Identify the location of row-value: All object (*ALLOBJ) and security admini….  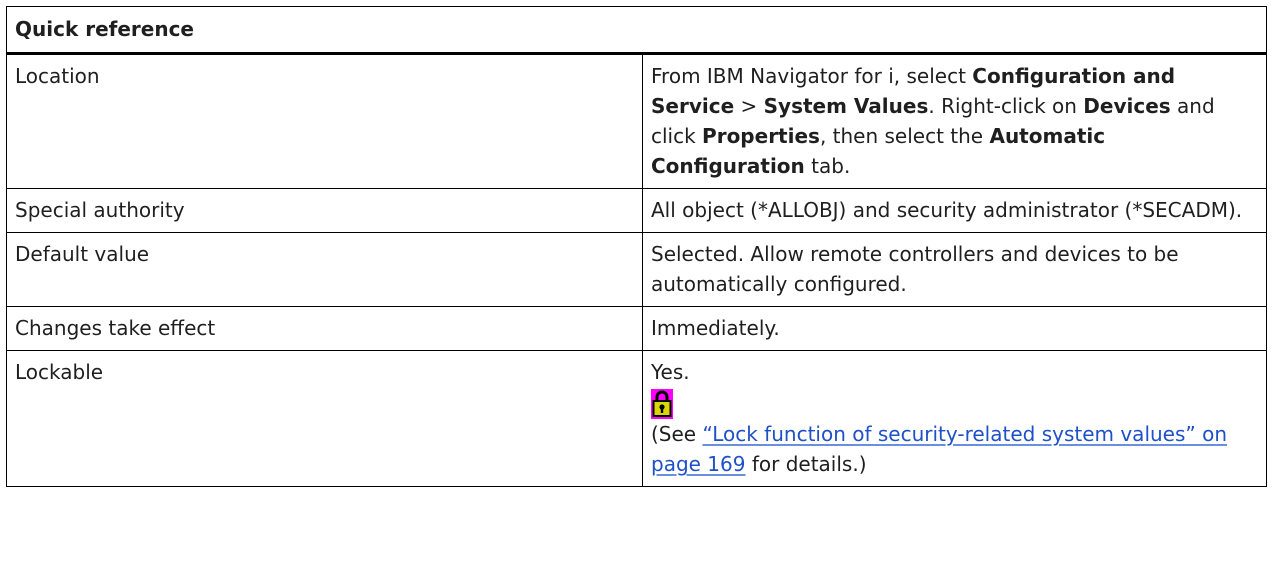
(954, 210).